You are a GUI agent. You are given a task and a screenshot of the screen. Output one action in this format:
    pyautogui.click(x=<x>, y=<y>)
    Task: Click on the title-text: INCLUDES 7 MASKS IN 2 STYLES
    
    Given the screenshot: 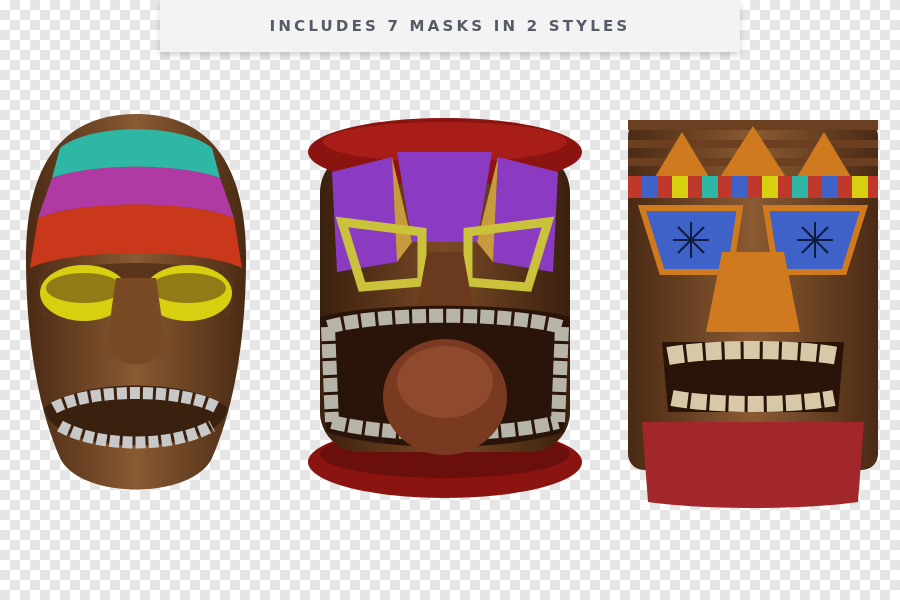 What is the action you would take?
    pyautogui.click(x=450, y=26)
    